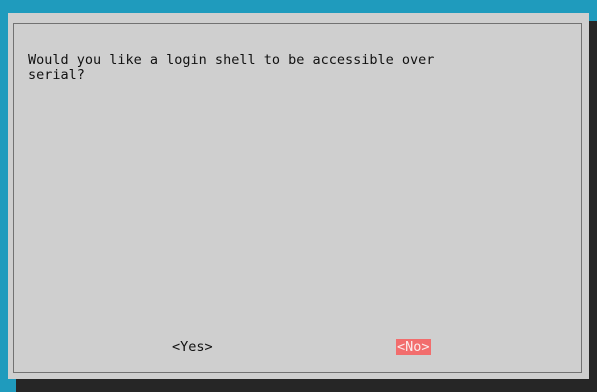  What do you see at coordinates (192, 347) in the screenshot?
I see `yes-button: <Yes>` at bounding box center [192, 347].